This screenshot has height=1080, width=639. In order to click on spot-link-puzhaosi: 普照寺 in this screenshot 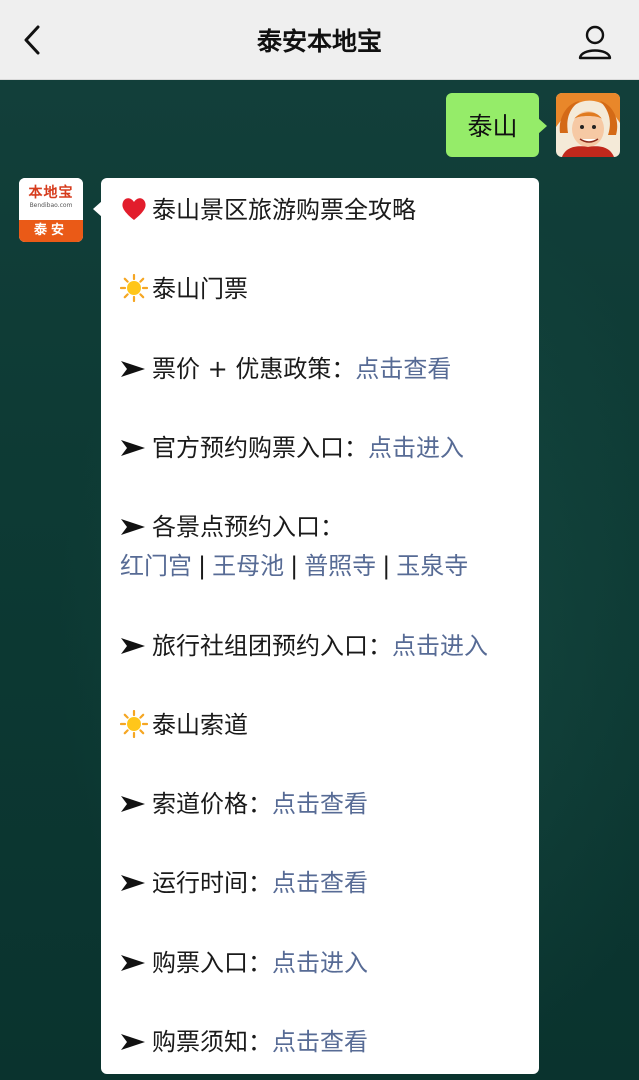, I will do `click(340, 566)`.